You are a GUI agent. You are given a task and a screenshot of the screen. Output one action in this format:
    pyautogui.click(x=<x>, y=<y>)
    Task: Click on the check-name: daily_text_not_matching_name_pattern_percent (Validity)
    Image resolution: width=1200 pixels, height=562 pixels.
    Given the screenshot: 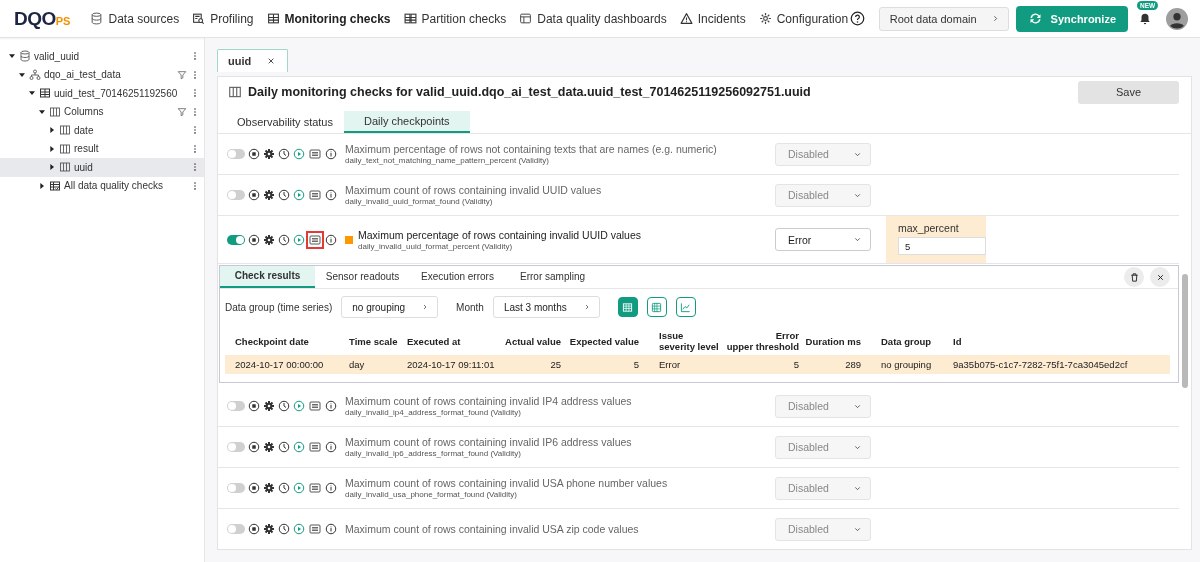 What is the action you would take?
    pyautogui.click(x=447, y=160)
    